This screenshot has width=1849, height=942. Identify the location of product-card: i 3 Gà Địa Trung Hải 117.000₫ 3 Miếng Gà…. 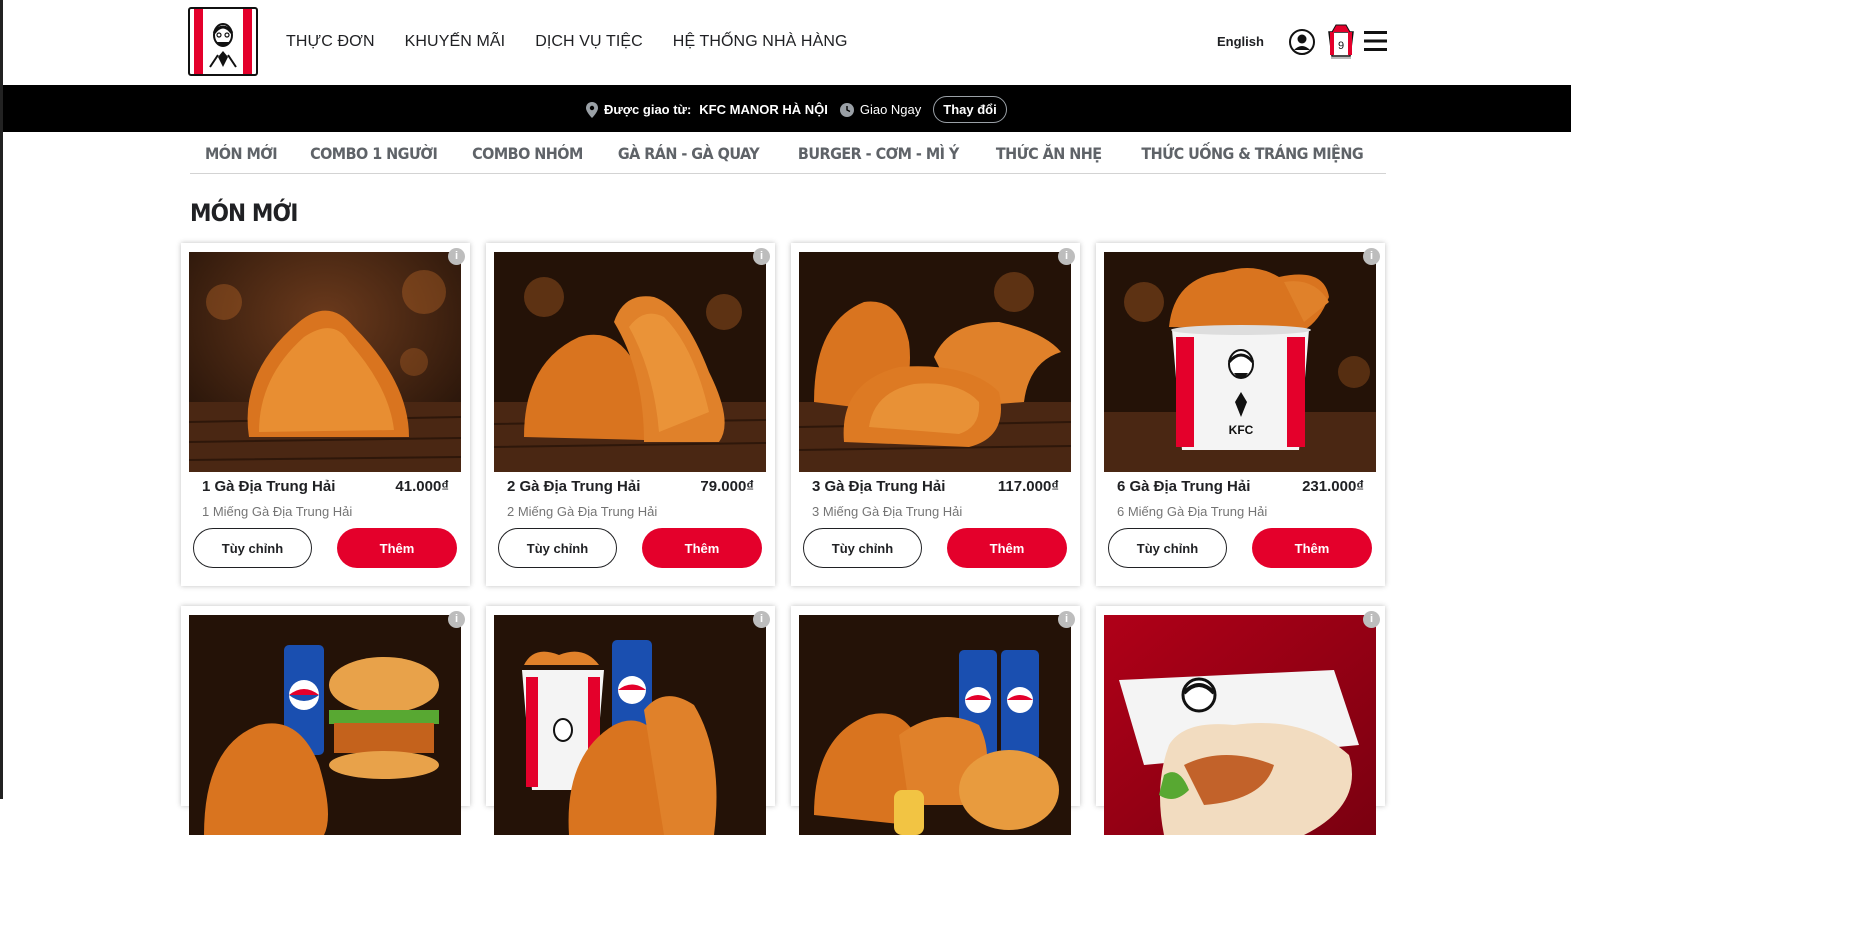
(935, 414).